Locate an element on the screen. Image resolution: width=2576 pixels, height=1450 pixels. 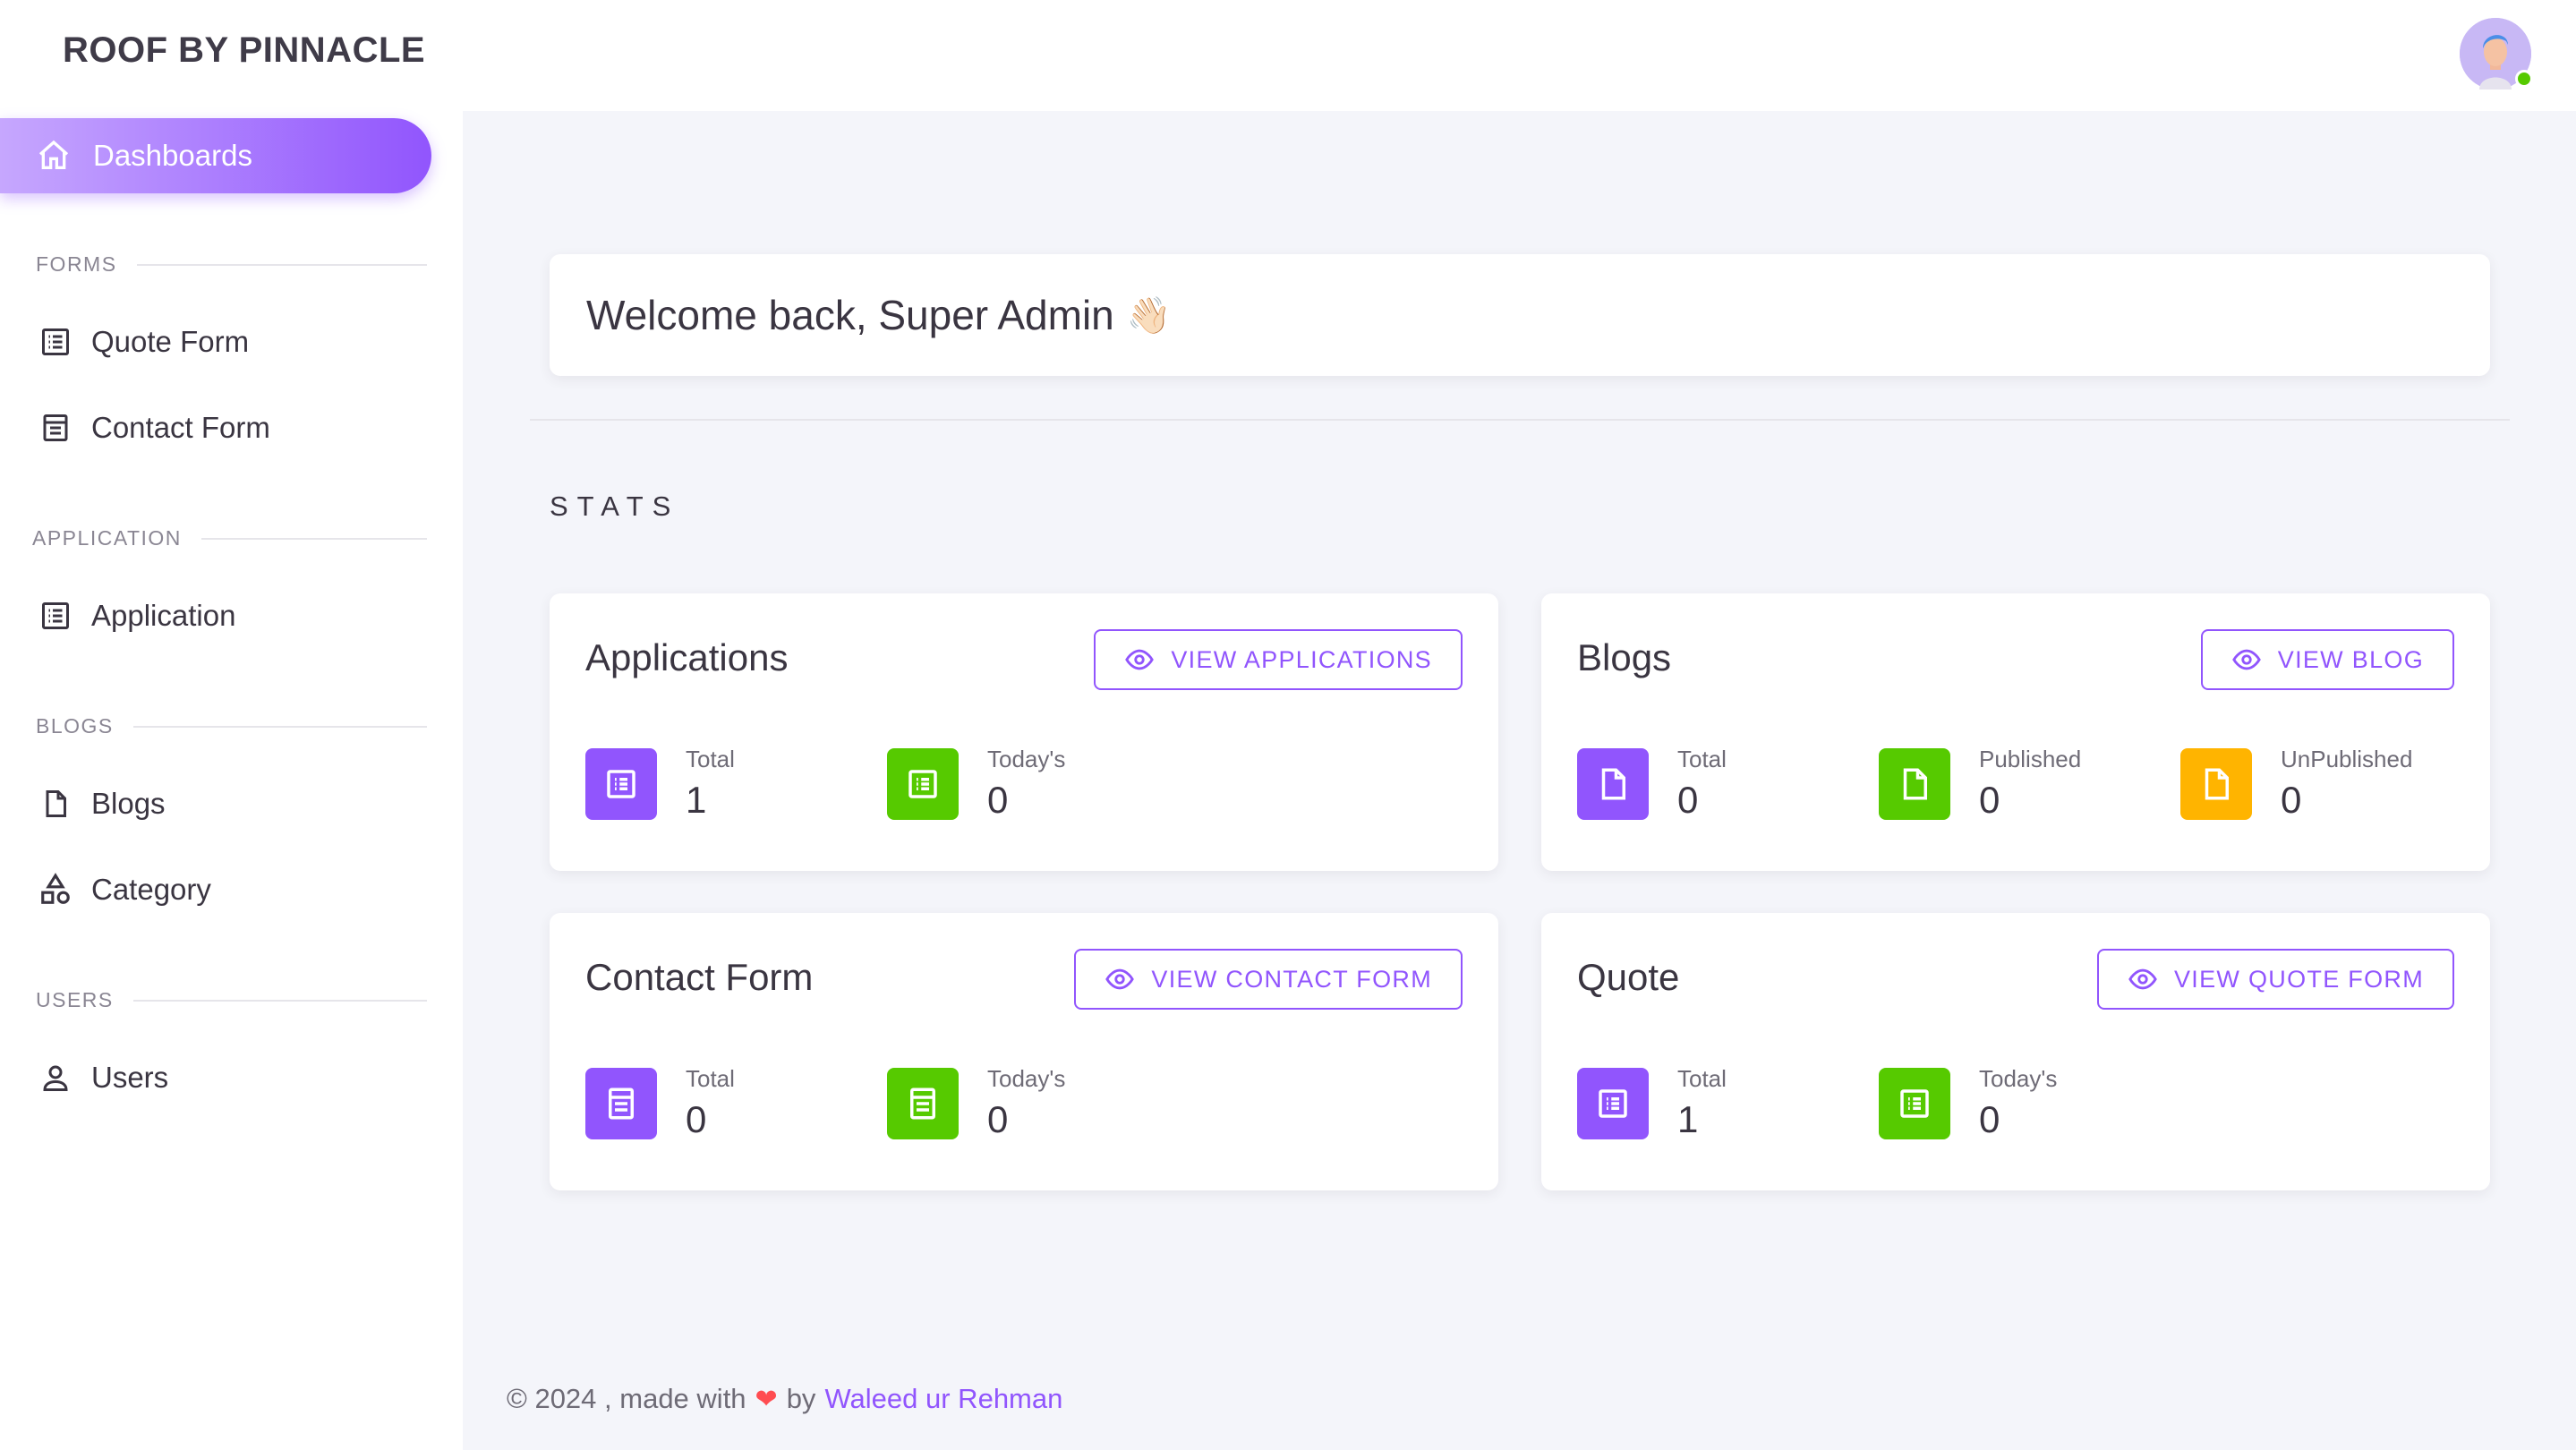
footer-prefix: © 2024 , made with is located at coordinates (626, 1398).